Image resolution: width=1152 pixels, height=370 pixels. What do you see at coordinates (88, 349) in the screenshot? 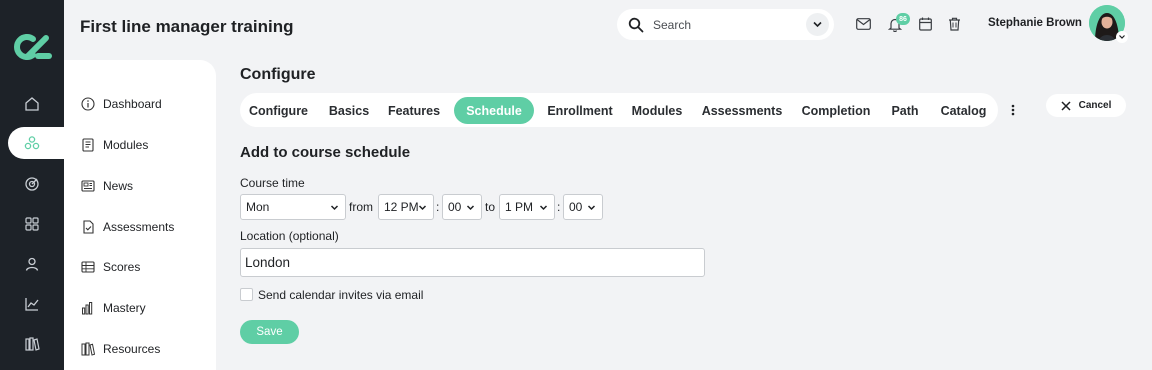
I see `books-icon` at bounding box center [88, 349].